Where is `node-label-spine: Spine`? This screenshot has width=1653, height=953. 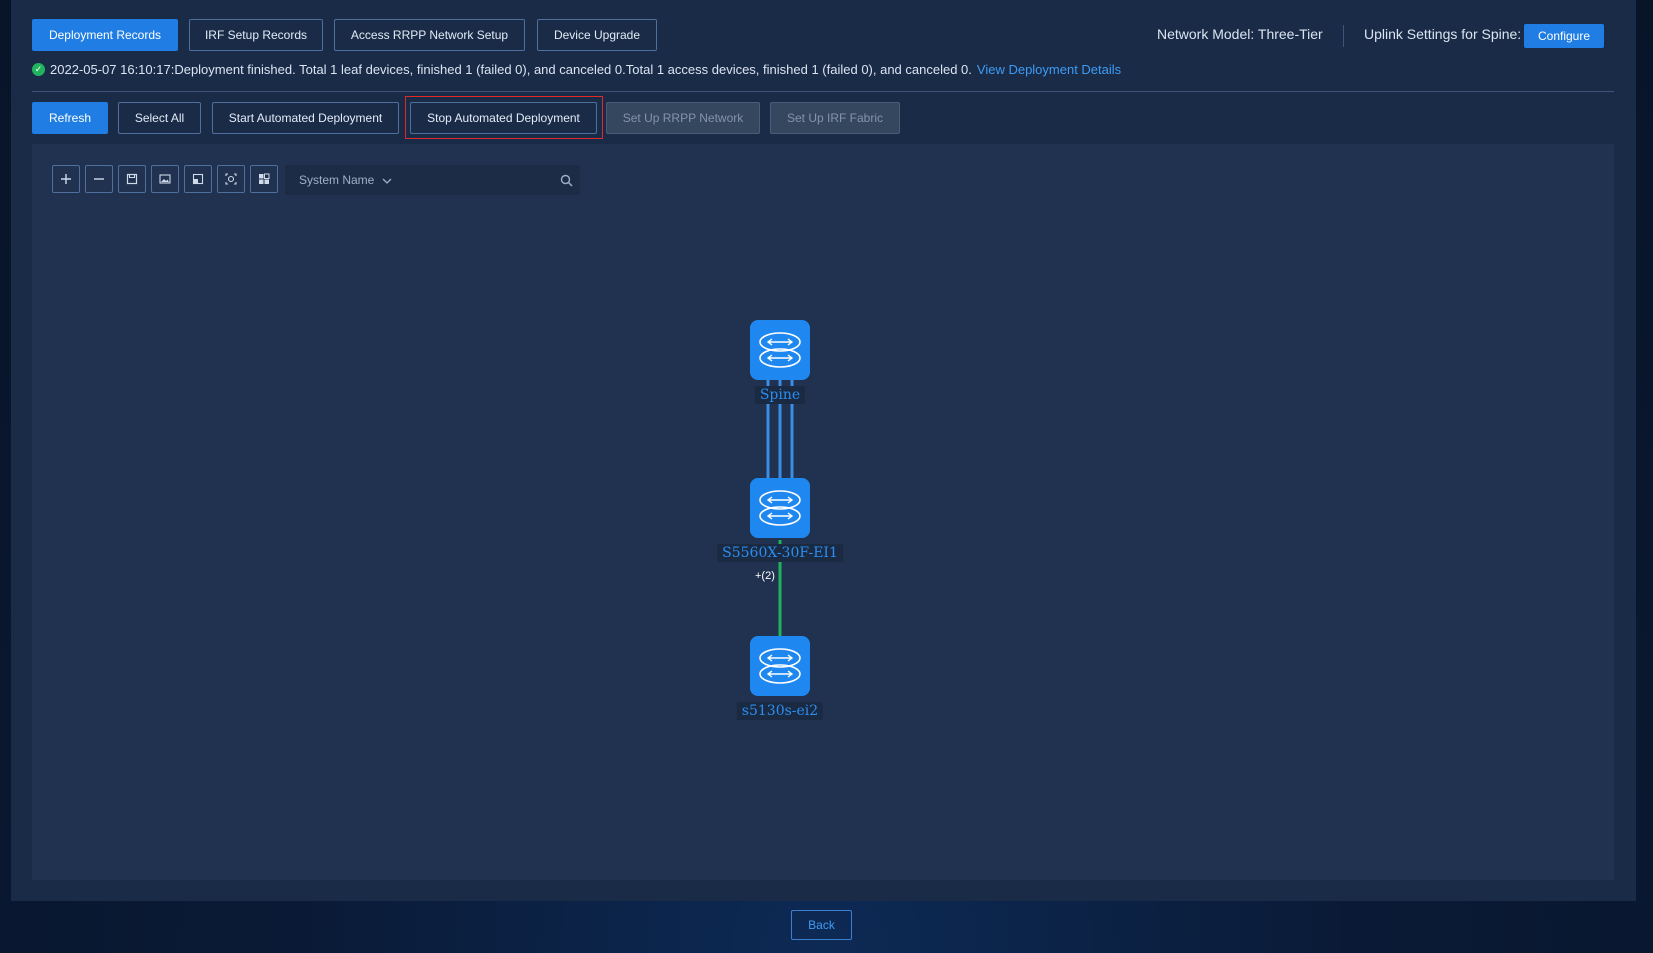
node-label-spine: Spine is located at coordinates (780, 395).